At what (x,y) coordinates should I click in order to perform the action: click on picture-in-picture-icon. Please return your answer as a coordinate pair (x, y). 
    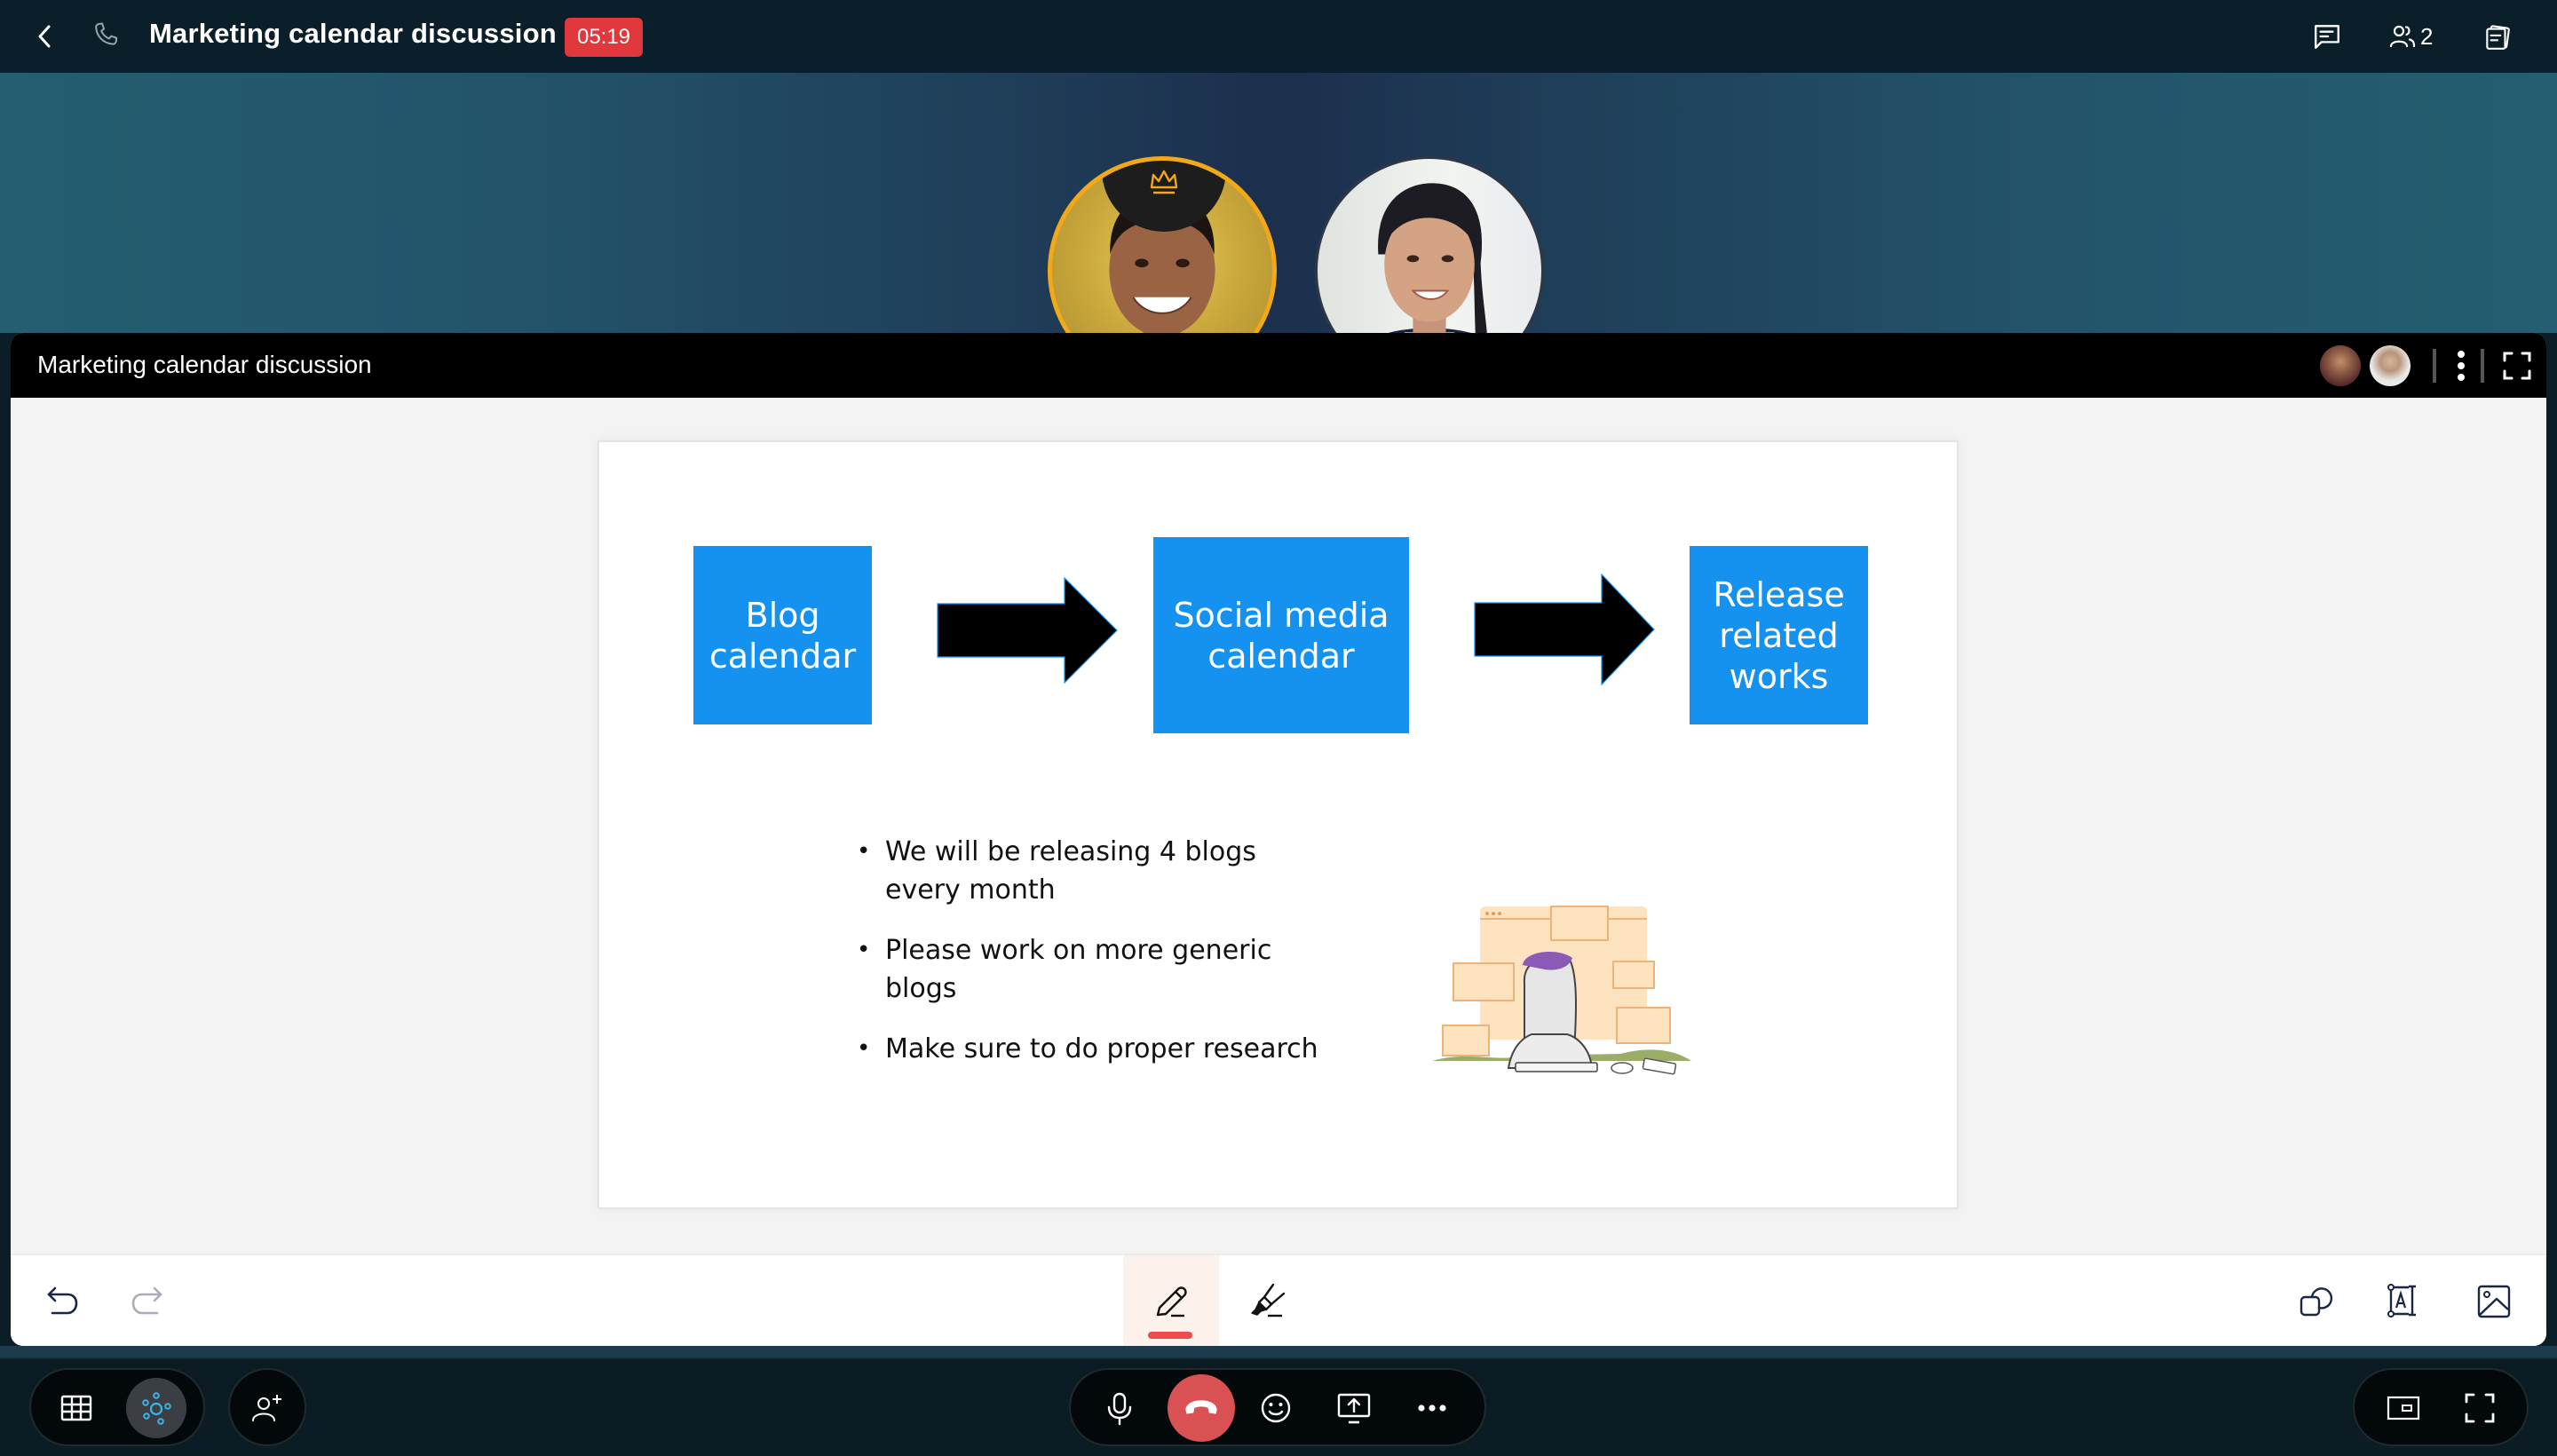
    Looking at the image, I should click on (2403, 1408).